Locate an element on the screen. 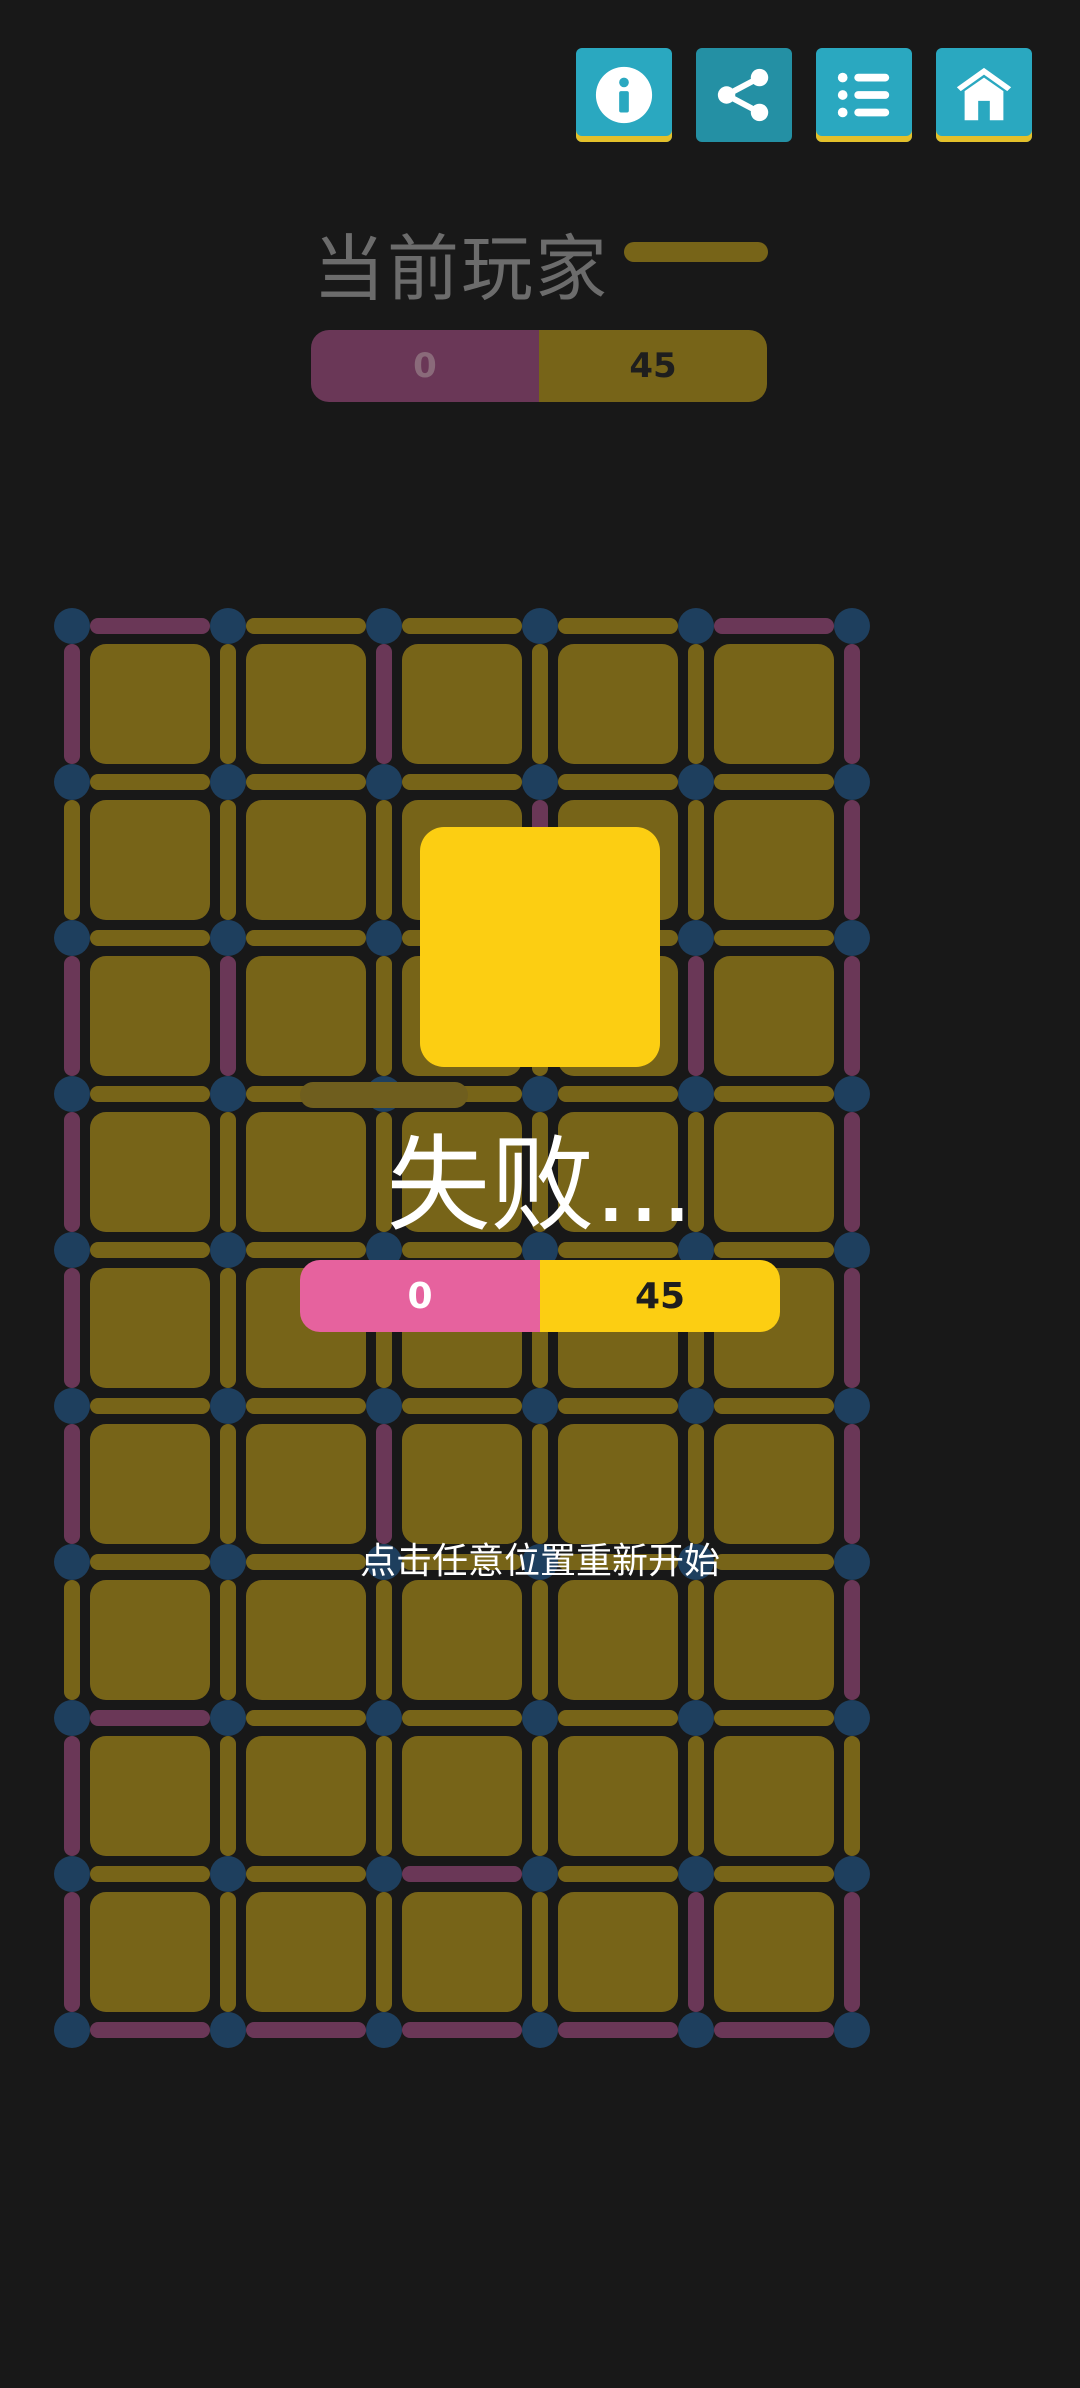 Image resolution: width=1080 pixels, height=2388 pixels. home-button is located at coordinates (984, 95).